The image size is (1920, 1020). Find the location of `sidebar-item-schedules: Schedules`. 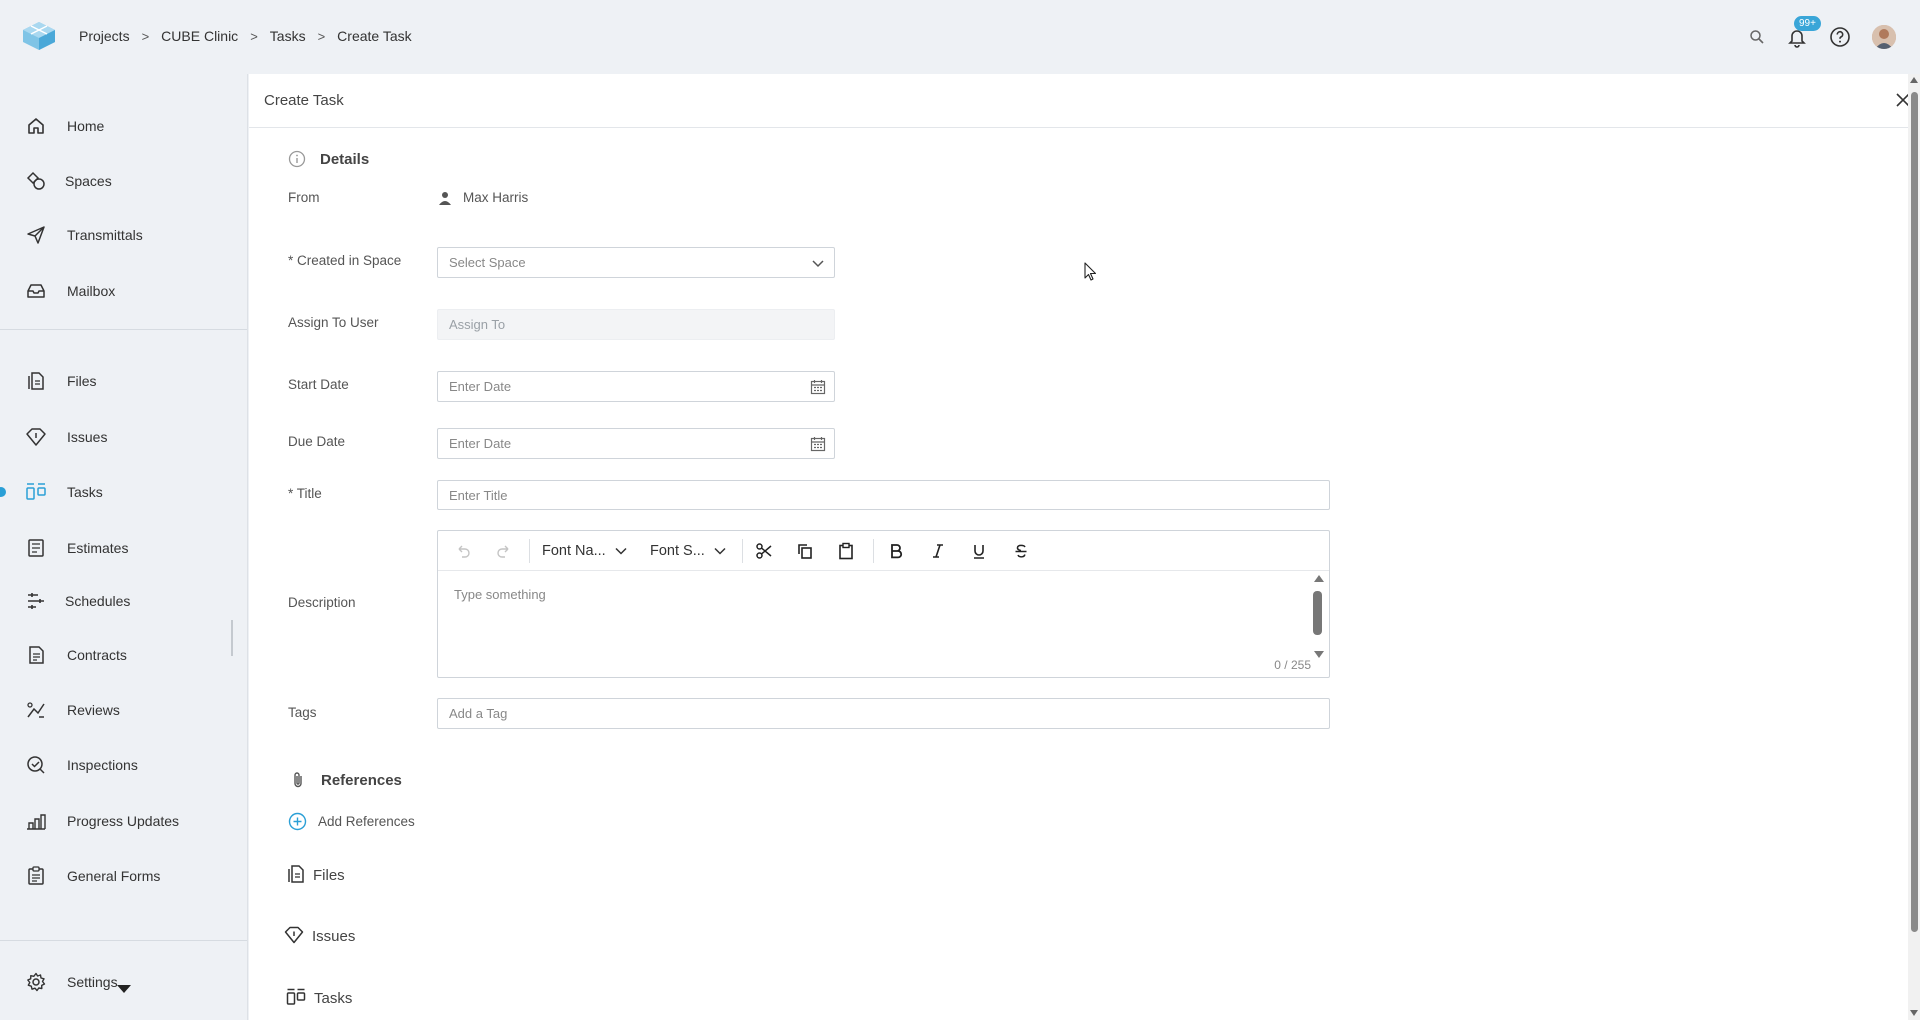

sidebar-item-schedules: Schedules is located at coordinates (123, 601).